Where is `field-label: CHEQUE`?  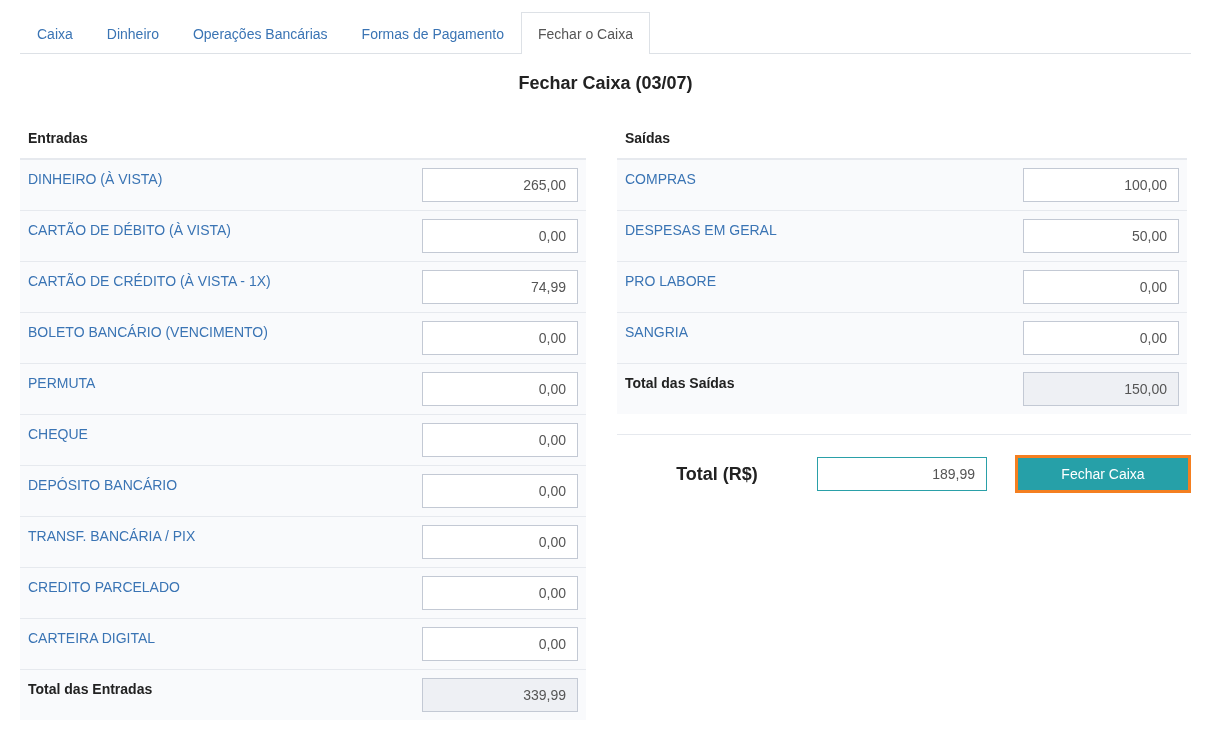
field-label: CHEQUE is located at coordinates (58, 433).